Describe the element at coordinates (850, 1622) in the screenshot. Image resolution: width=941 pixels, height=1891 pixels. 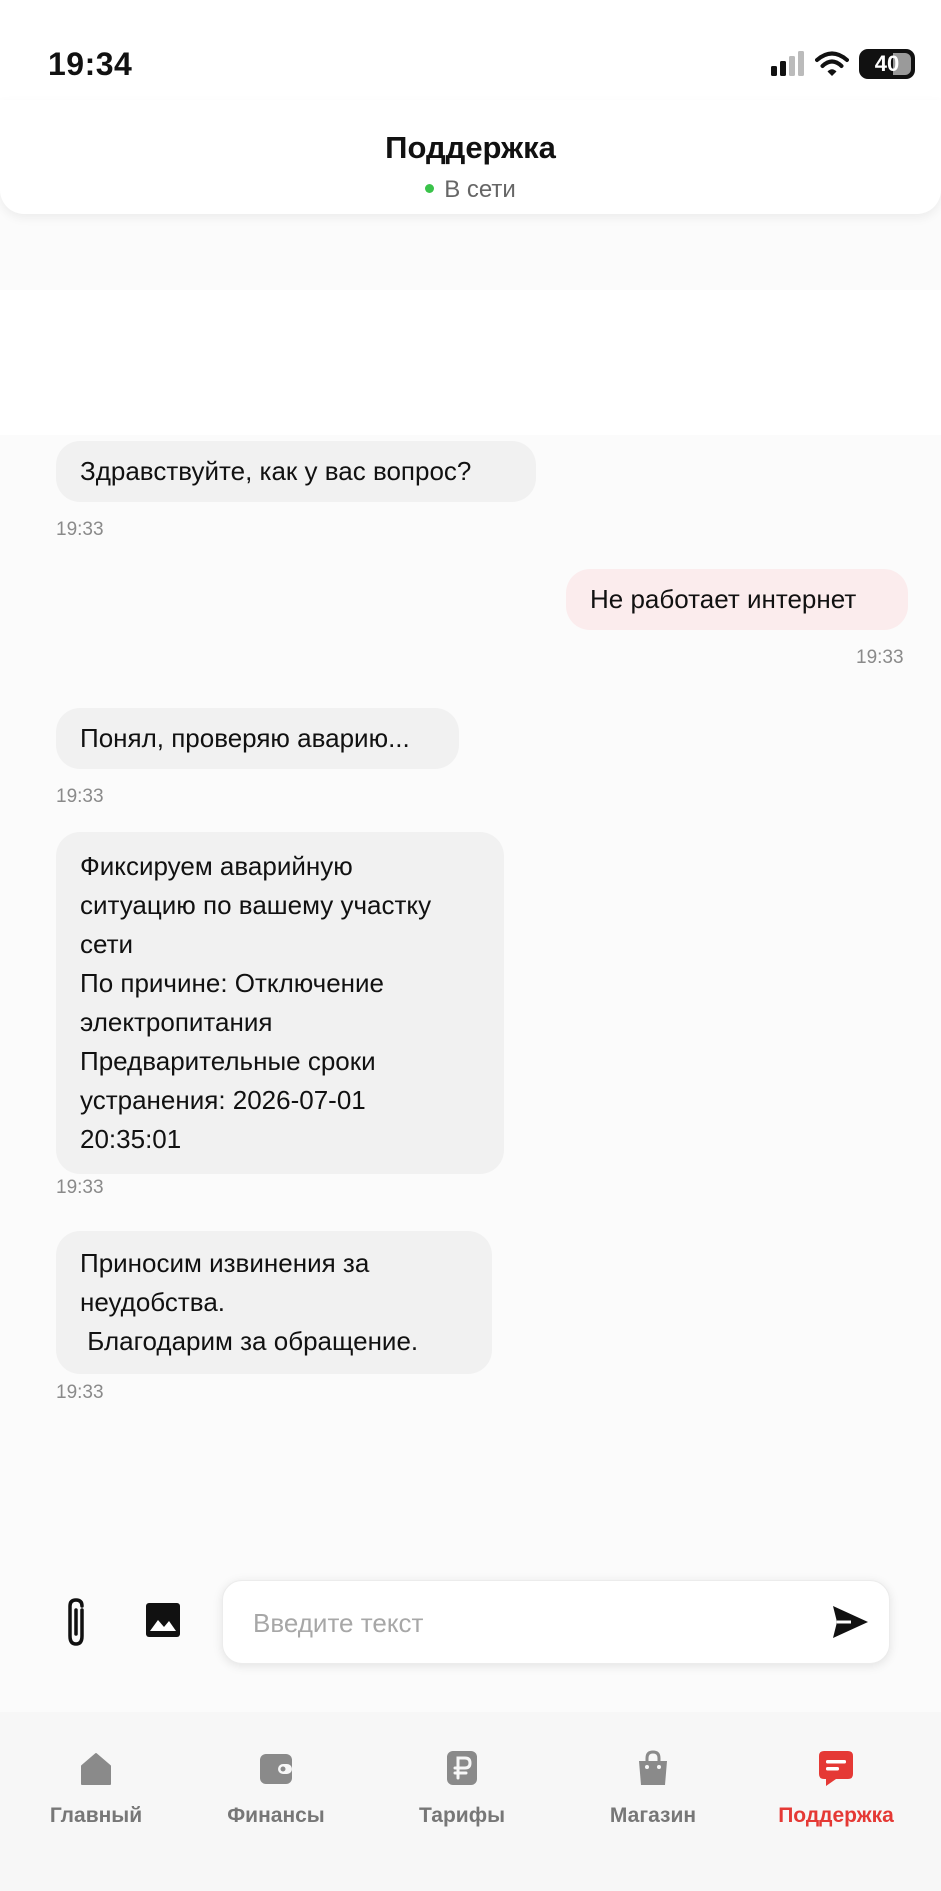
I see `send-icon` at that location.